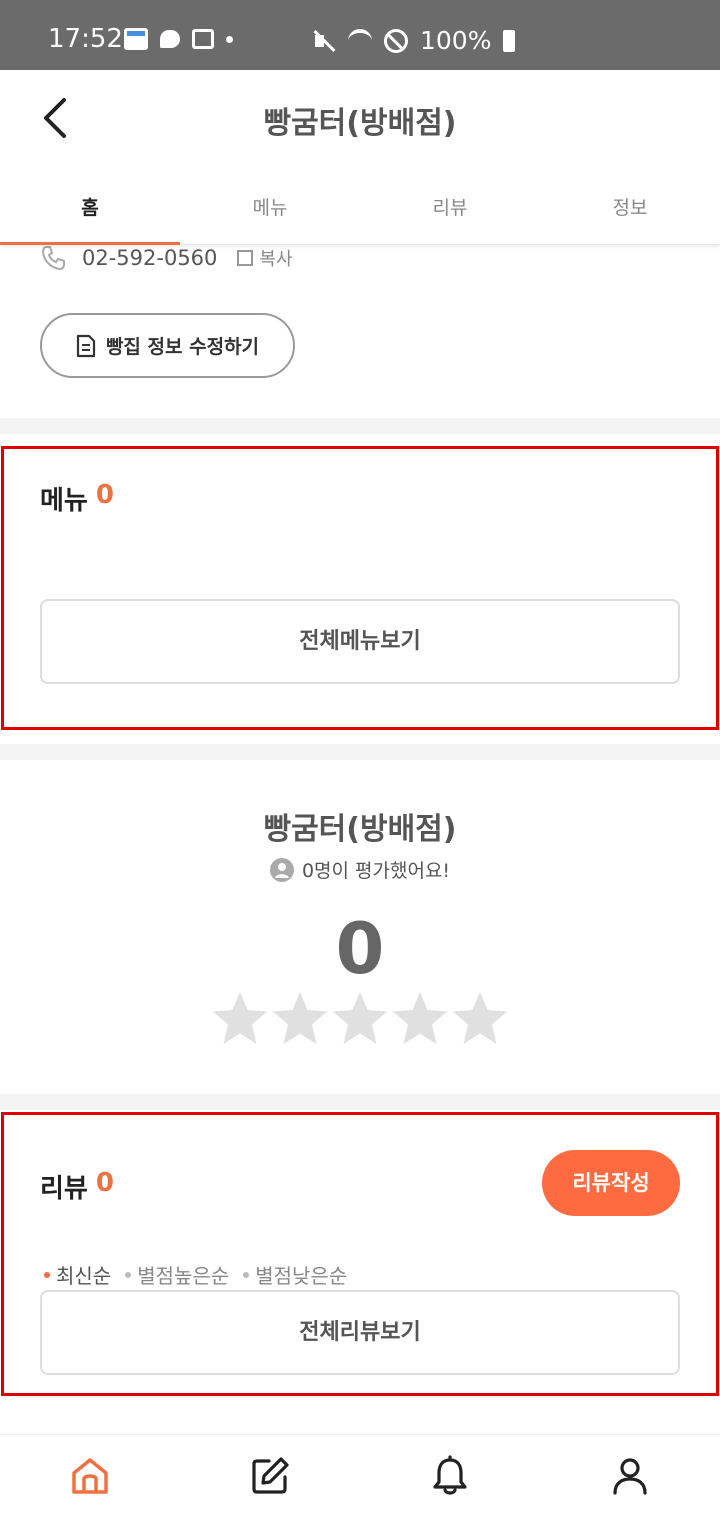 This screenshot has height=1520, width=720. I want to click on sort-latest-label: 최신순, so click(84, 1276).